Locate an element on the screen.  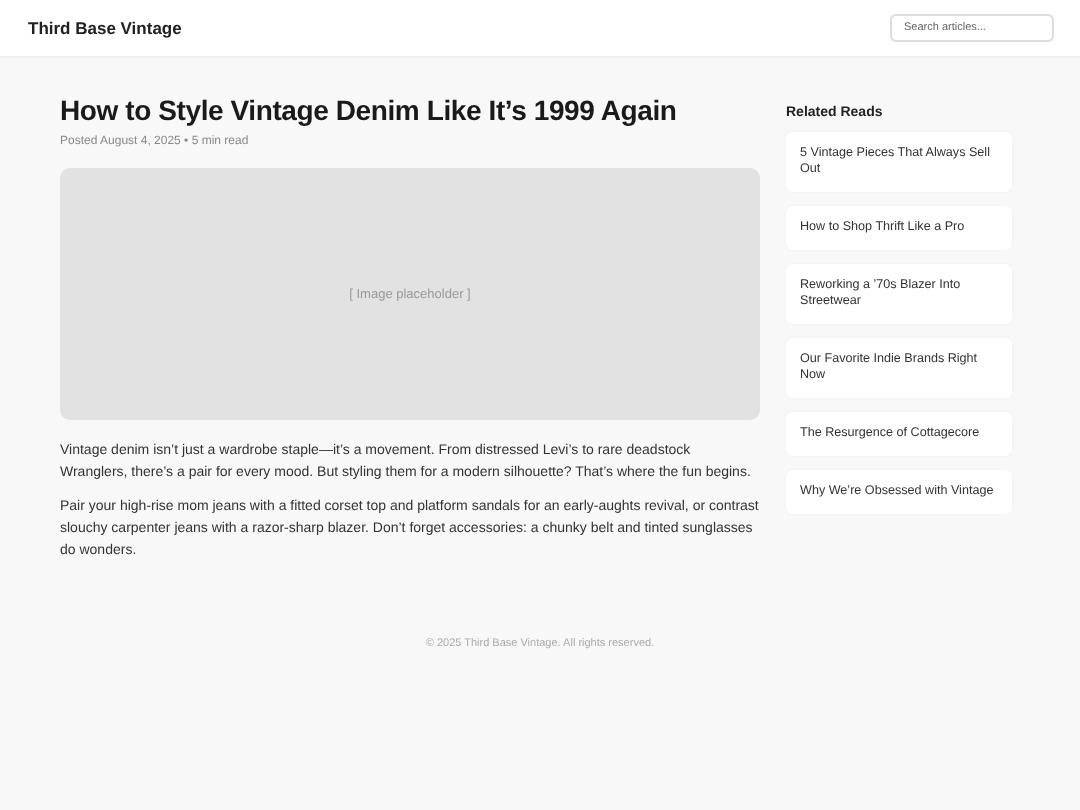
site-brand: Third Base Vintage is located at coordinates (105, 28).